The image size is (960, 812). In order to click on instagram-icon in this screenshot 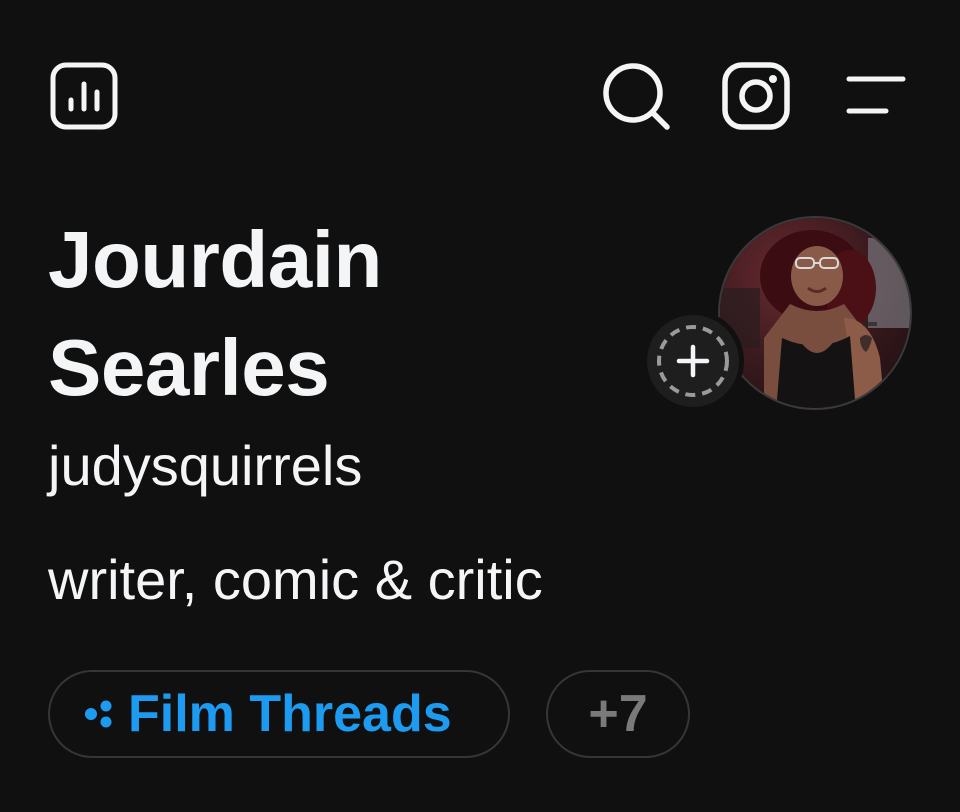, I will do `click(756, 96)`.